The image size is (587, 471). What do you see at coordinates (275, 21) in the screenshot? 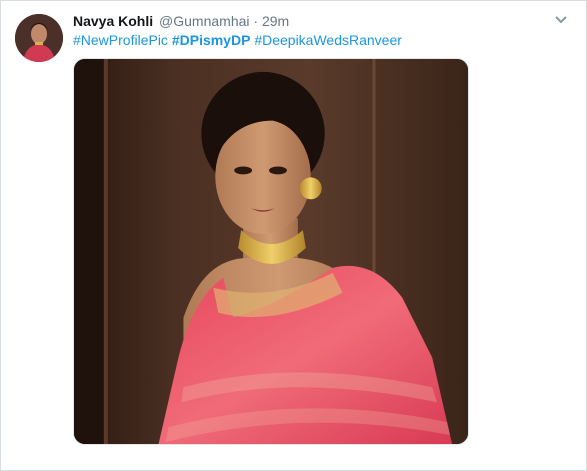
I see `tweet-timestamp: 29m` at bounding box center [275, 21].